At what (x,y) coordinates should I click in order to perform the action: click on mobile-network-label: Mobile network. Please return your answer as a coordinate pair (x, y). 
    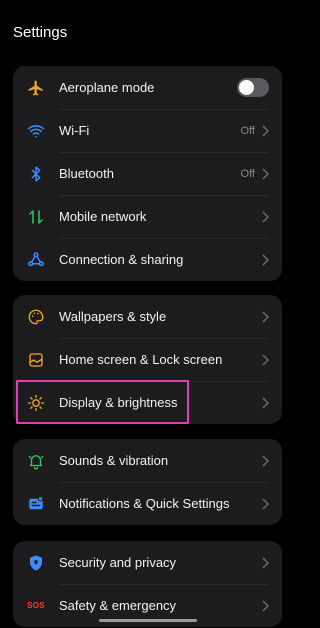
    Looking at the image, I should click on (103, 216).